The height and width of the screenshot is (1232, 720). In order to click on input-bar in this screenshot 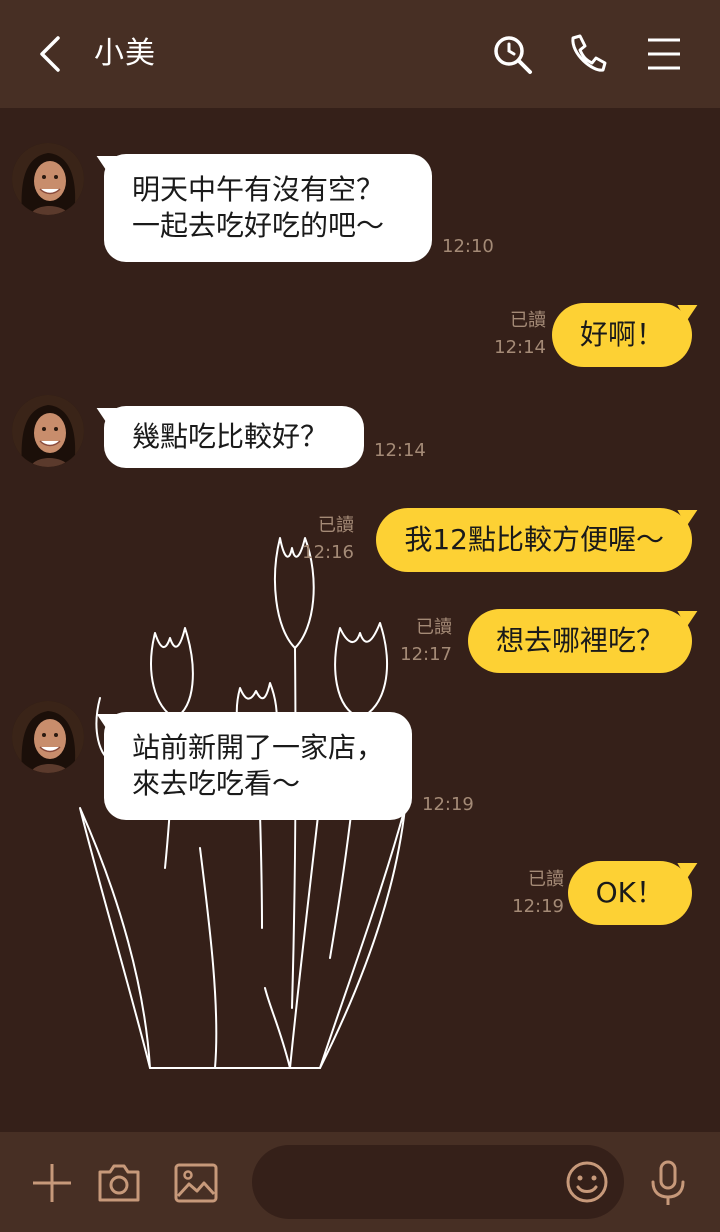, I will do `click(360, 1182)`.